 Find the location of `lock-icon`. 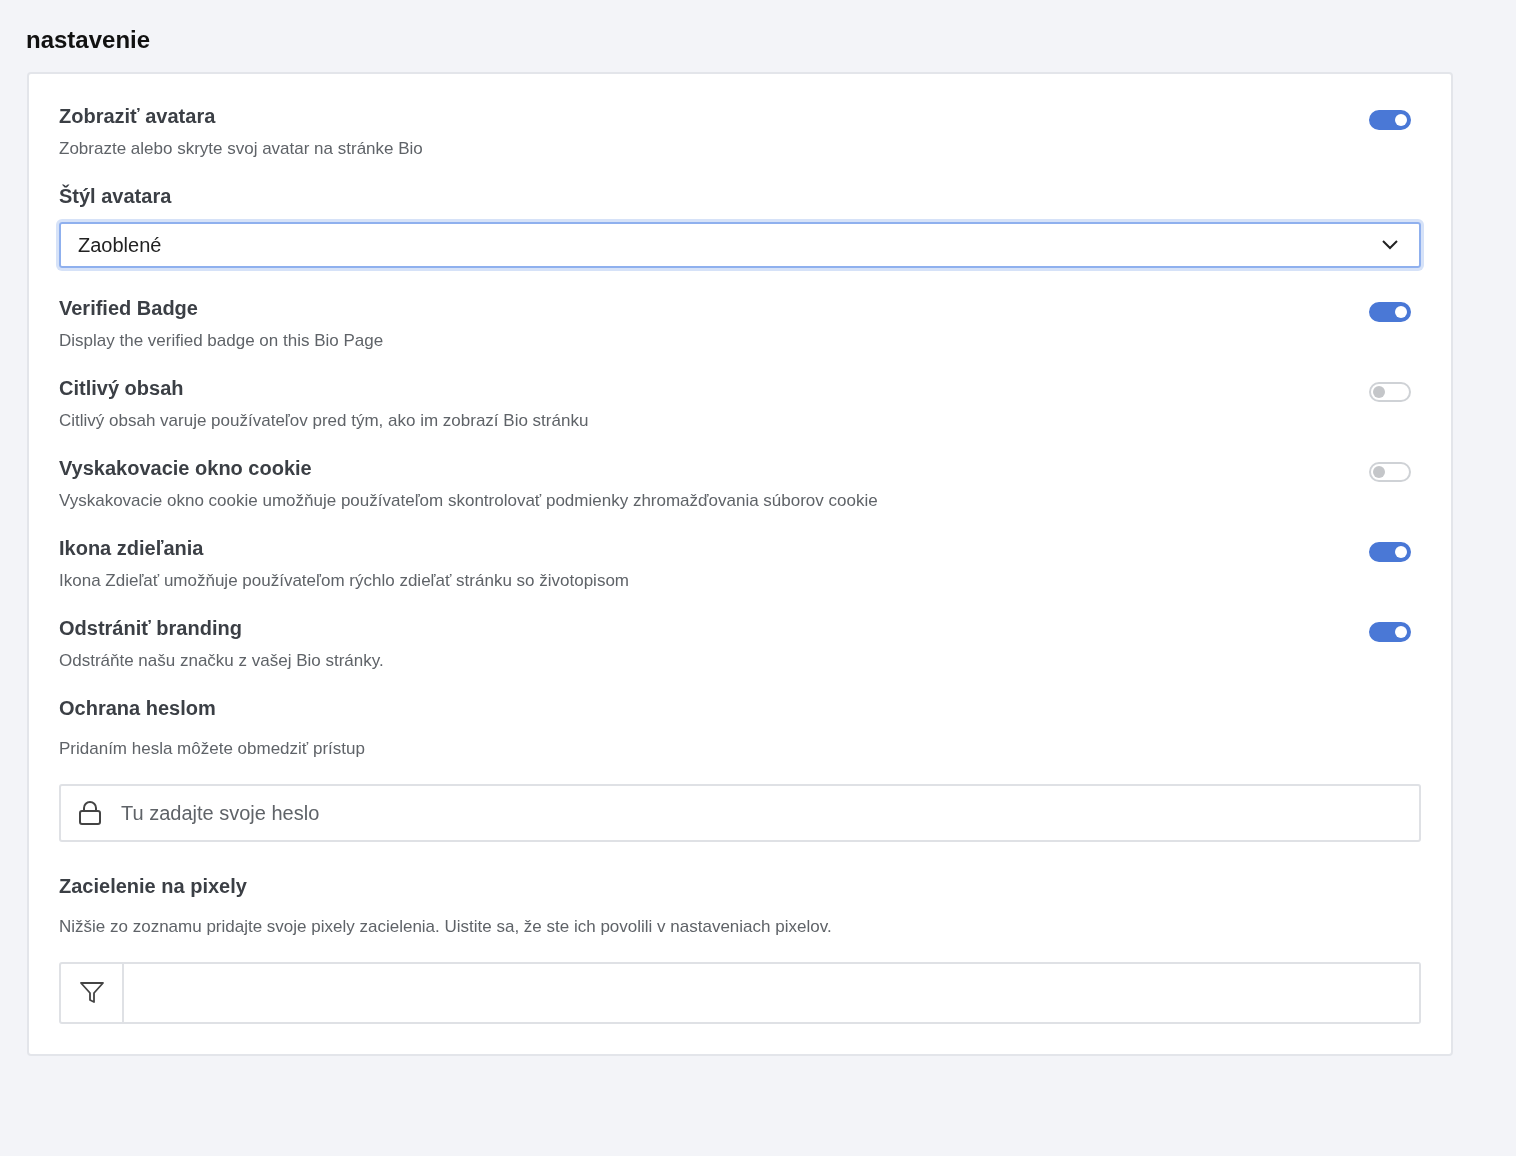

lock-icon is located at coordinates (90, 813).